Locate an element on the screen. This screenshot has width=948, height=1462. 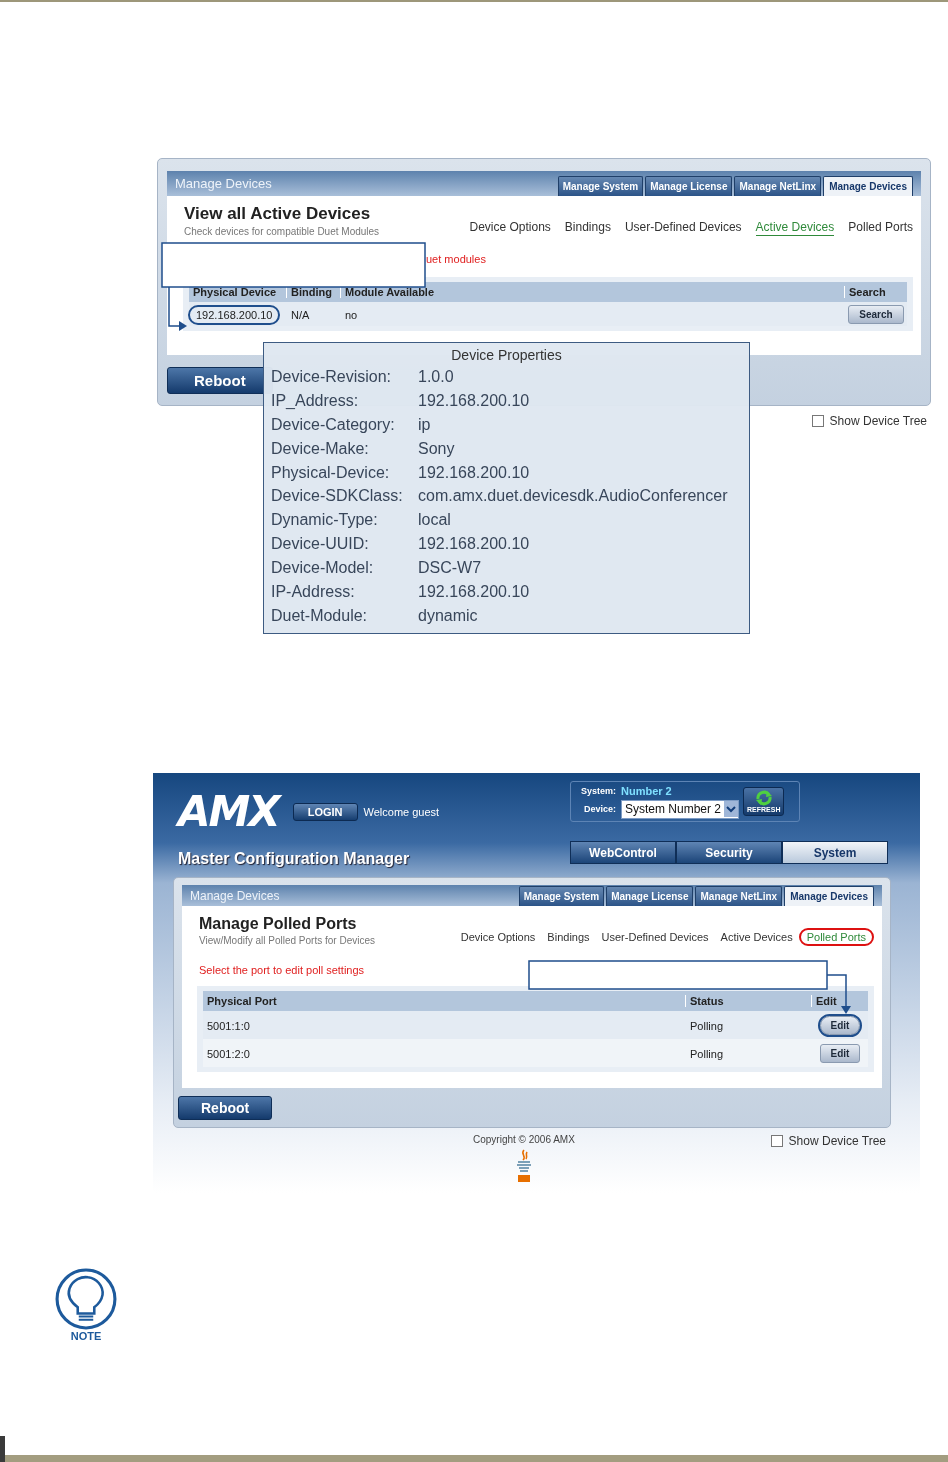
property-name: Device-Revision: is located at coordinates (332, 376).